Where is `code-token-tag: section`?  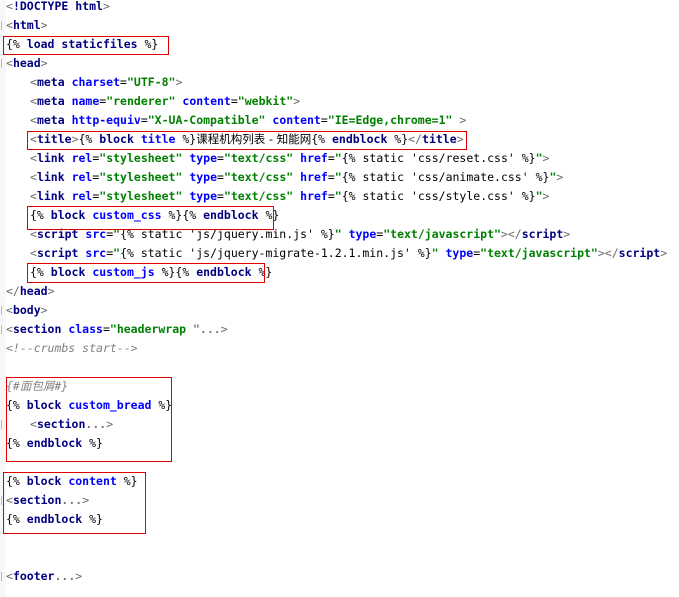 code-token-tag: section is located at coordinates (37, 500).